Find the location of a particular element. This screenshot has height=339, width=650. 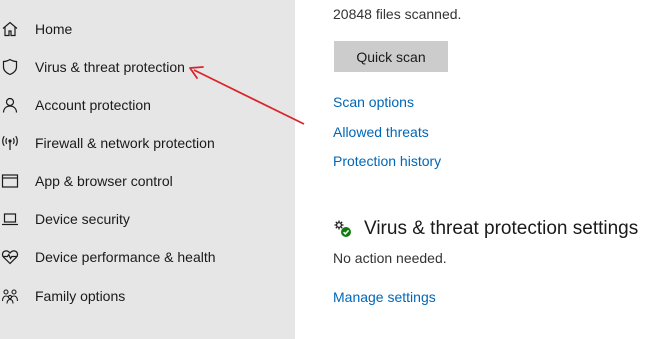

sidebar-item-account-protection: Account protection is located at coordinates (147, 105).